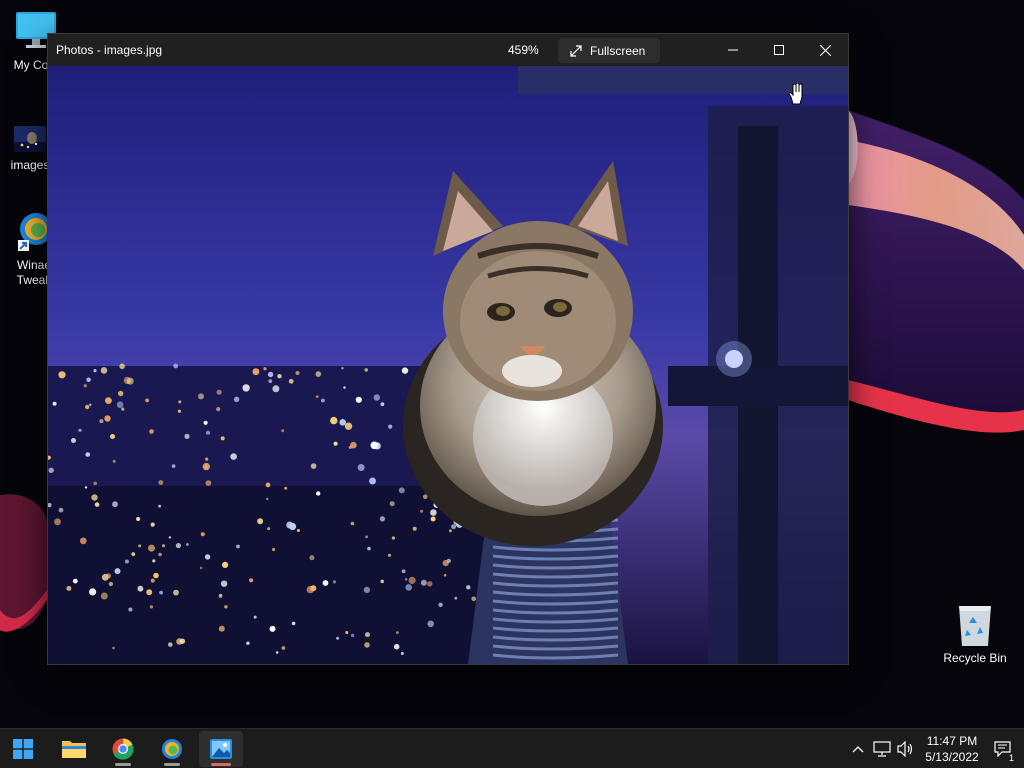 This screenshot has width=1024, height=768. I want to click on window-titlebar: Photos - images.jpg 459% Fullscreen, so click(448, 50).